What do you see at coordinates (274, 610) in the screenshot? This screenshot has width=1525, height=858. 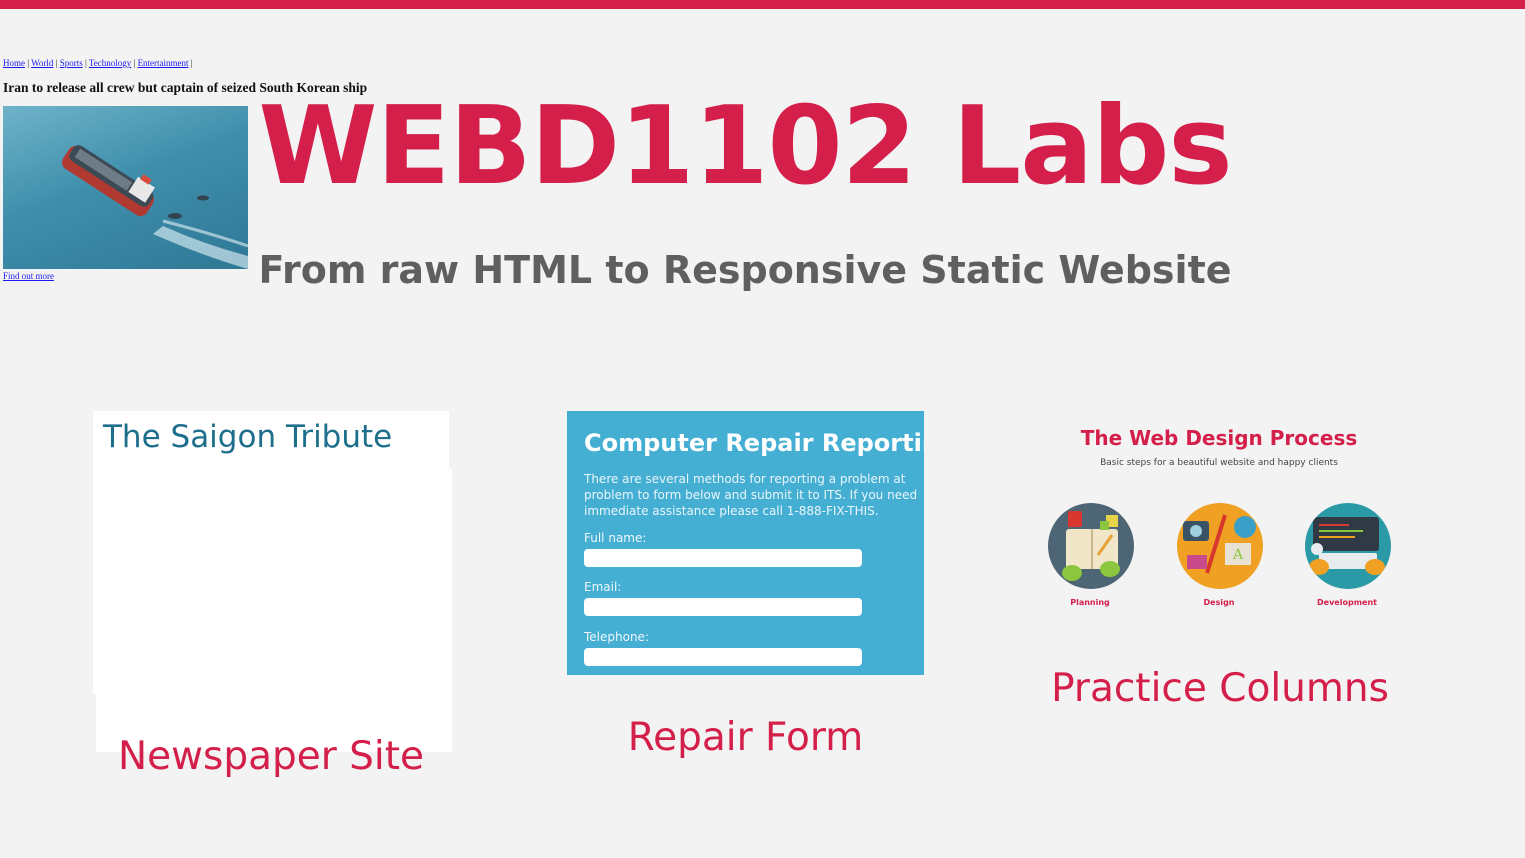 I see `newspaper-site-thumbnail` at bounding box center [274, 610].